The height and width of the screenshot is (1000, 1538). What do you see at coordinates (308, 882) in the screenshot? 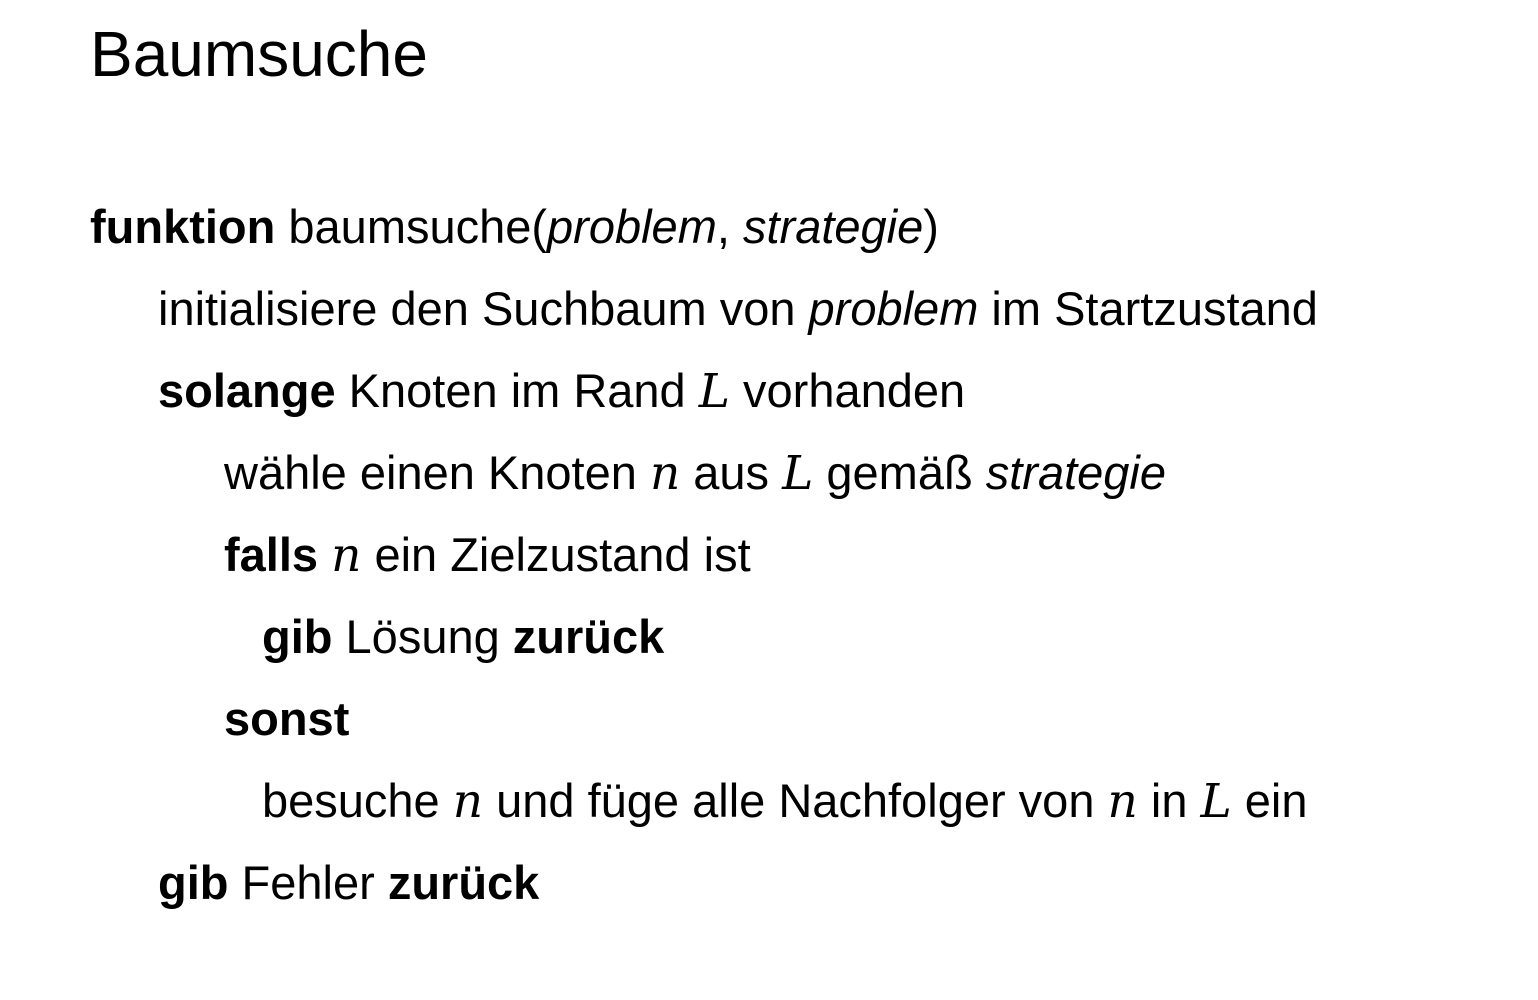
I see `text: Fehler` at bounding box center [308, 882].